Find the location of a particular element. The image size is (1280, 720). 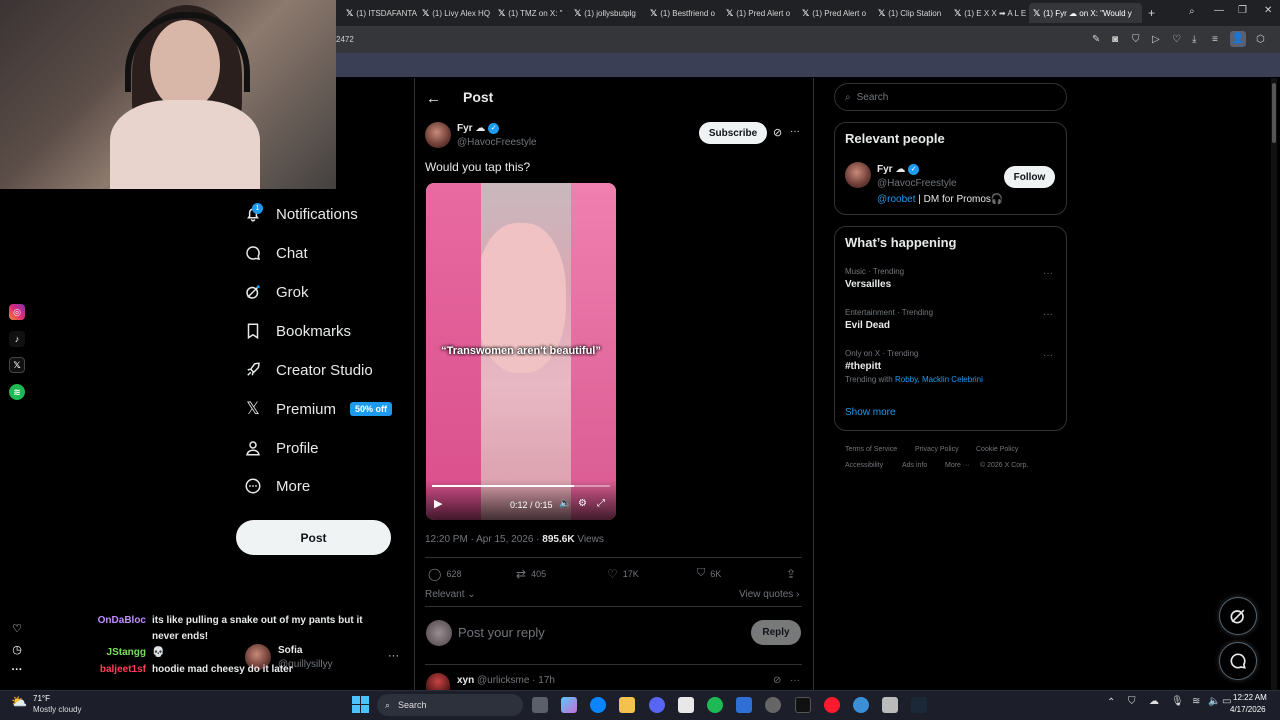

bio-link: @roobet is located at coordinates (896, 199).